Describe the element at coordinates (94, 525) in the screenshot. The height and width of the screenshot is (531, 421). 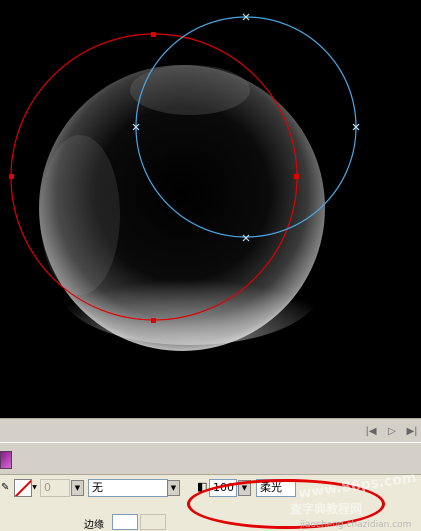
I see `edge-label: 边缘` at that location.